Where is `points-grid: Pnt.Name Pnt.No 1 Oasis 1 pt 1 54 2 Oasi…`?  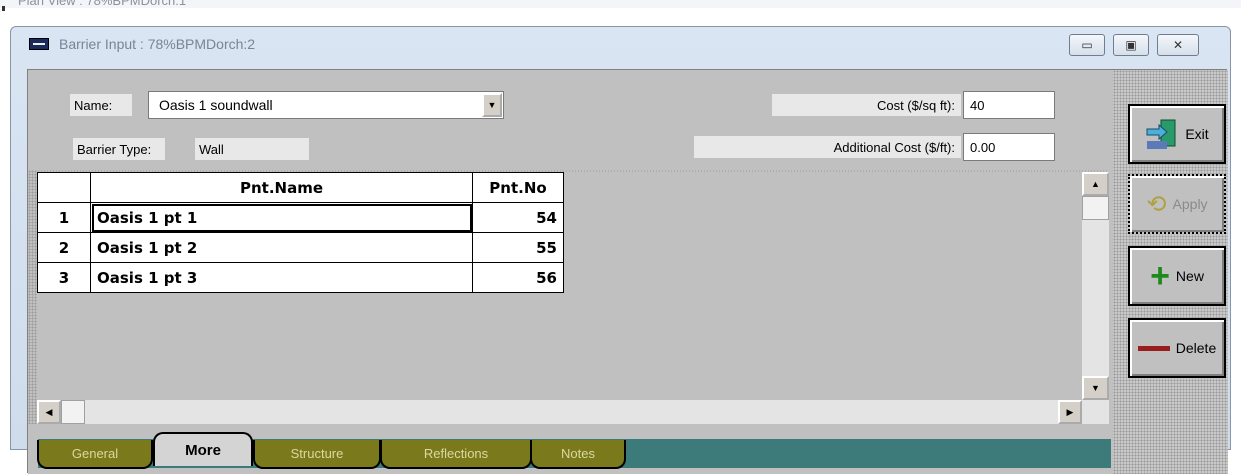 points-grid: Pnt.Name Pnt.No 1 Oasis 1 pt 1 54 2 Oasi… is located at coordinates (300, 232).